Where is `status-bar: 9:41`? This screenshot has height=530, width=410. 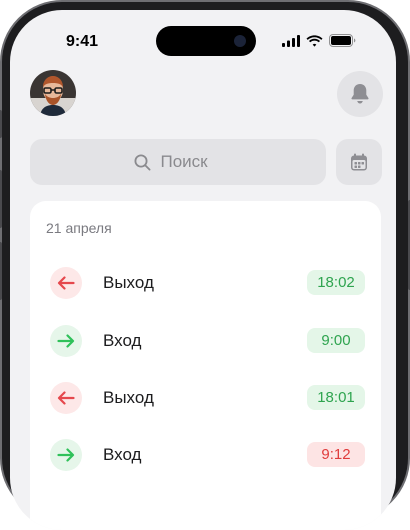
status-bar: 9:41 is located at coordinates (203, 40).